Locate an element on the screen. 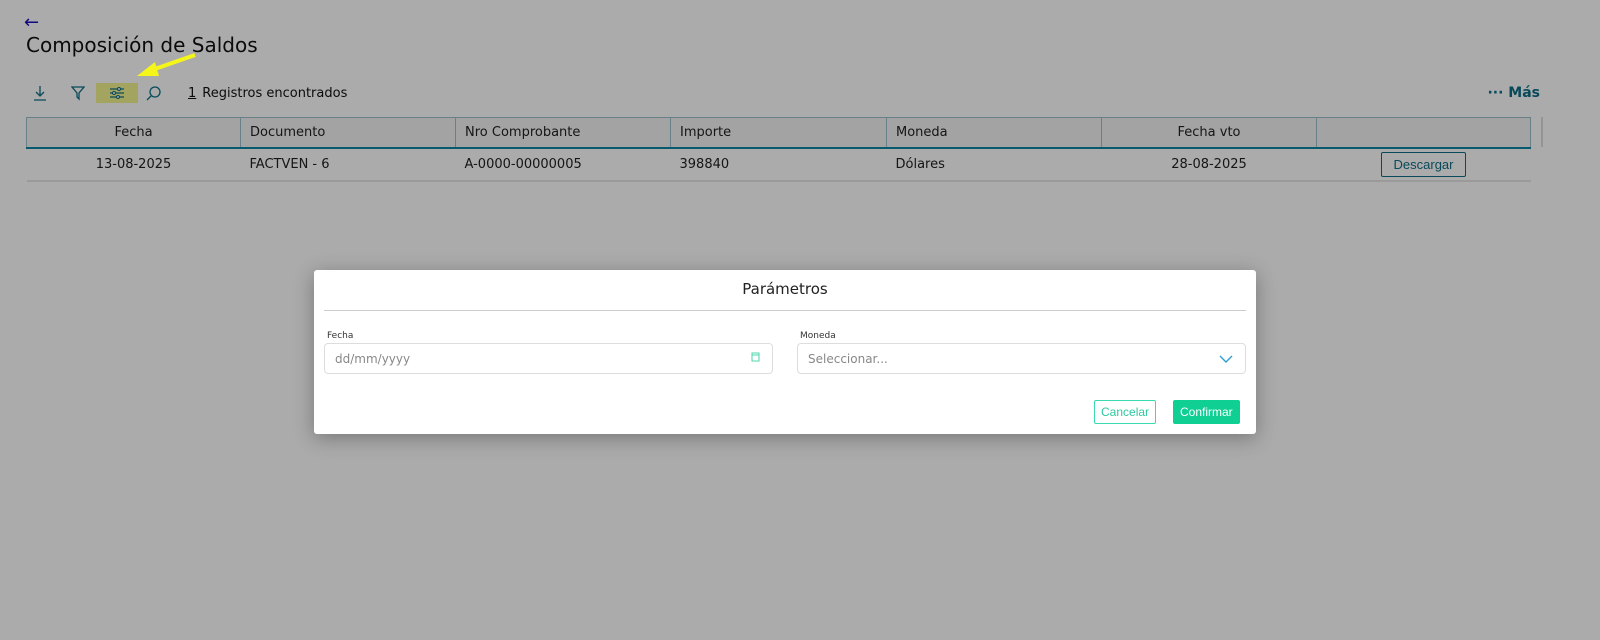 This screenshot has width=1600, height=640. chevron-down-icon is located at coordinates (1226, 360).